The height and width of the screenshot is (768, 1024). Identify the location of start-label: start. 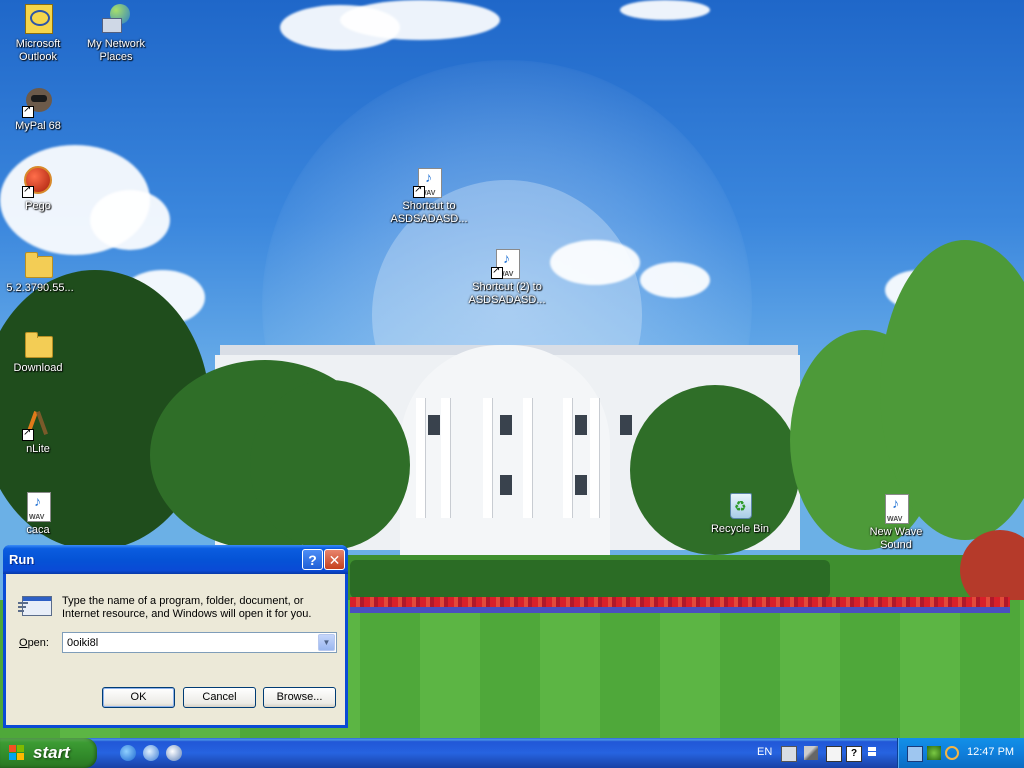
(51, 752).